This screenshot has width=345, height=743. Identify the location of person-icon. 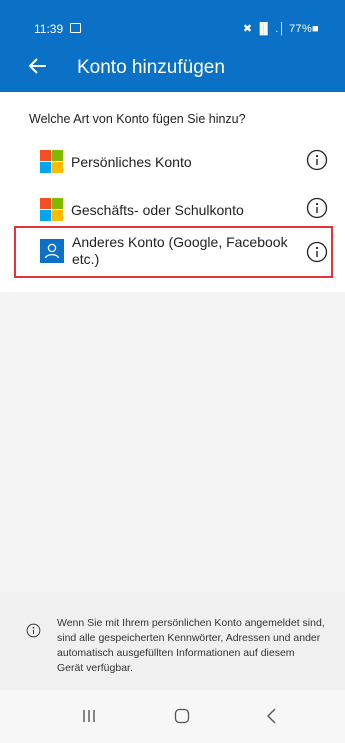
(52, 251).